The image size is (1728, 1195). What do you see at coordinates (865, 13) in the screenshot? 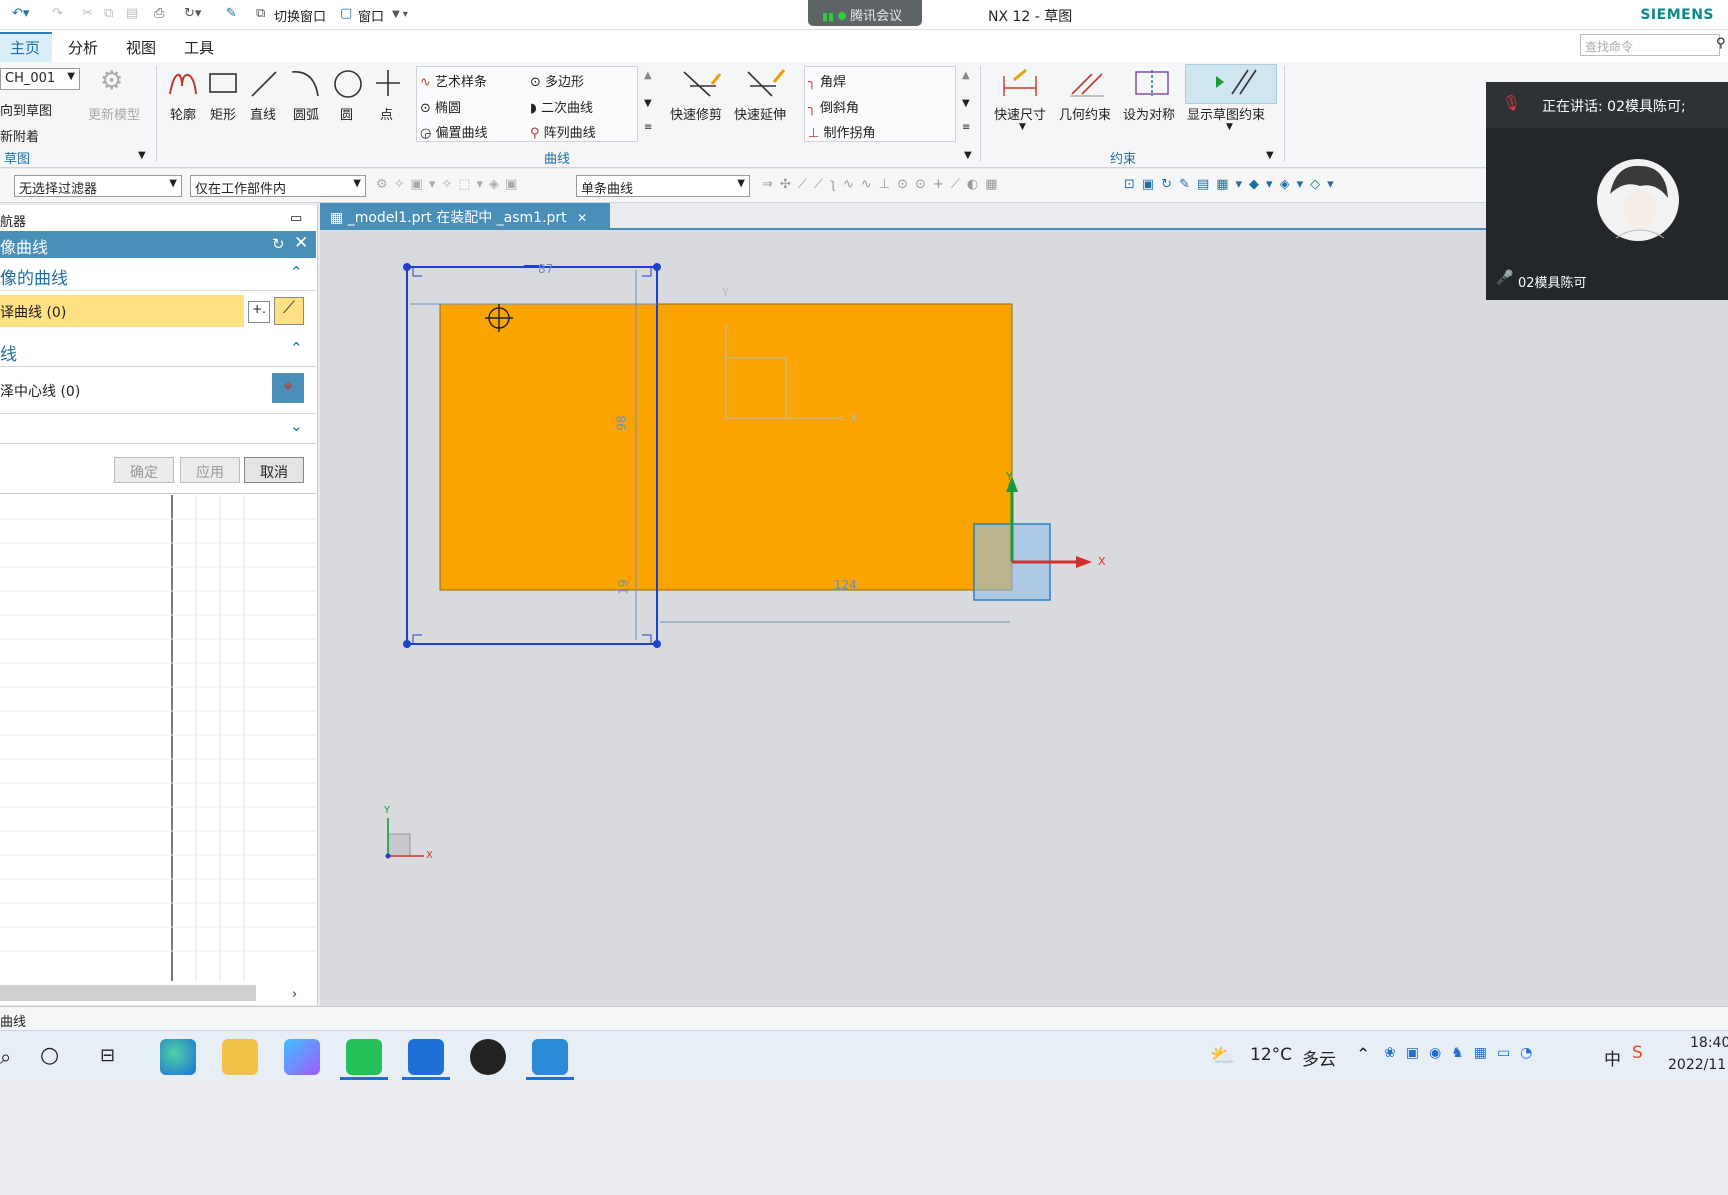
I see `meeting-indicator: ▮▮ 腾讯会议` at bounding box center [865, 13].